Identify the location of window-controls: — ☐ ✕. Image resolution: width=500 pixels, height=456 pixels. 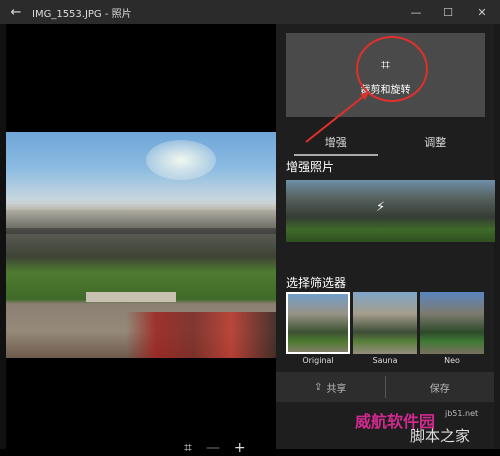
(450, 12).